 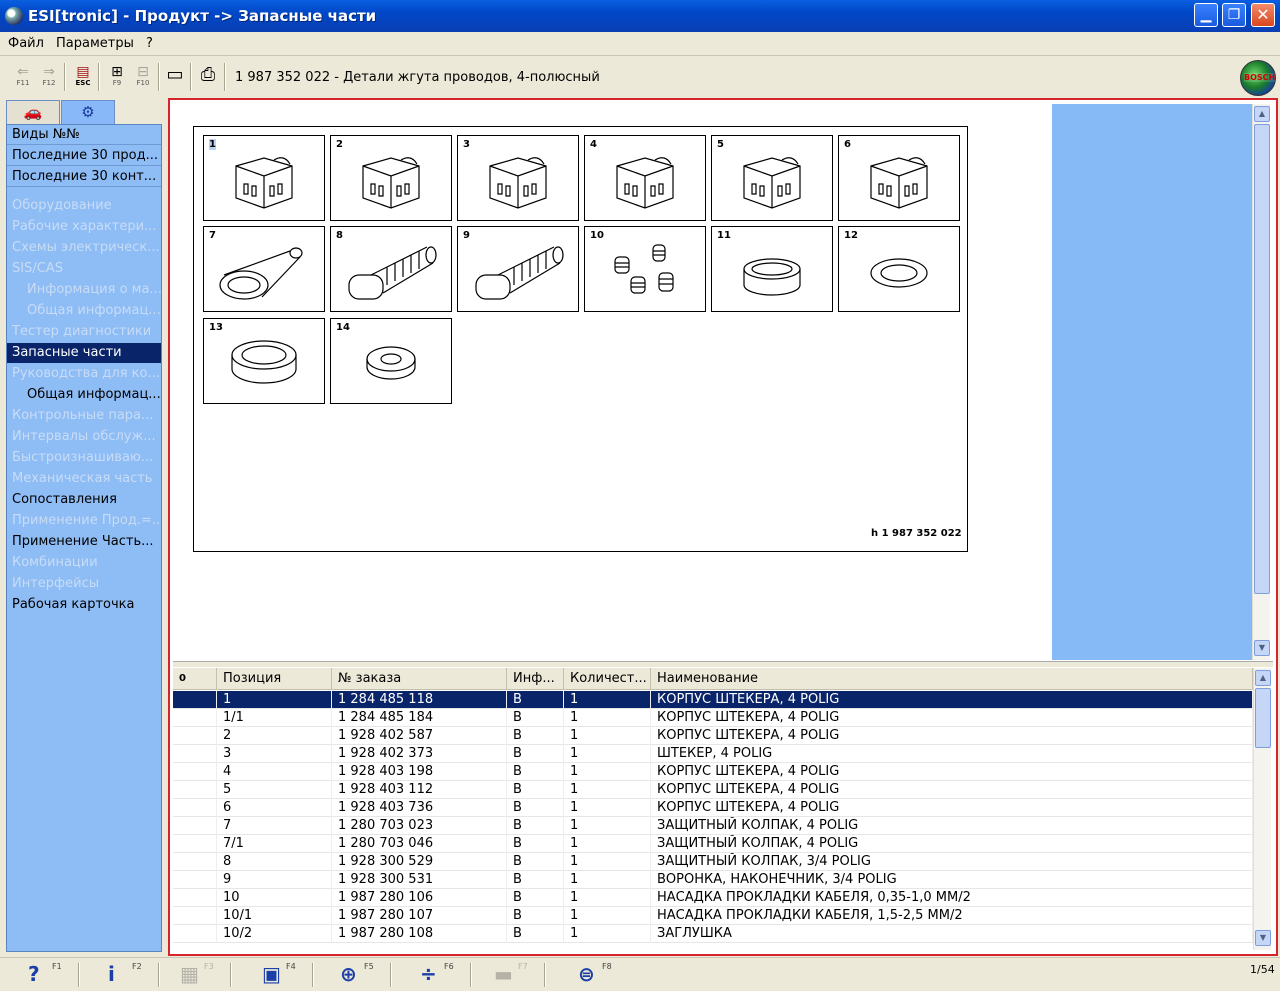 What do you see at coordinates (391, 178) in the screenshot?
I see `drawing-cell-2: 2` at bounding box center [391, 178].